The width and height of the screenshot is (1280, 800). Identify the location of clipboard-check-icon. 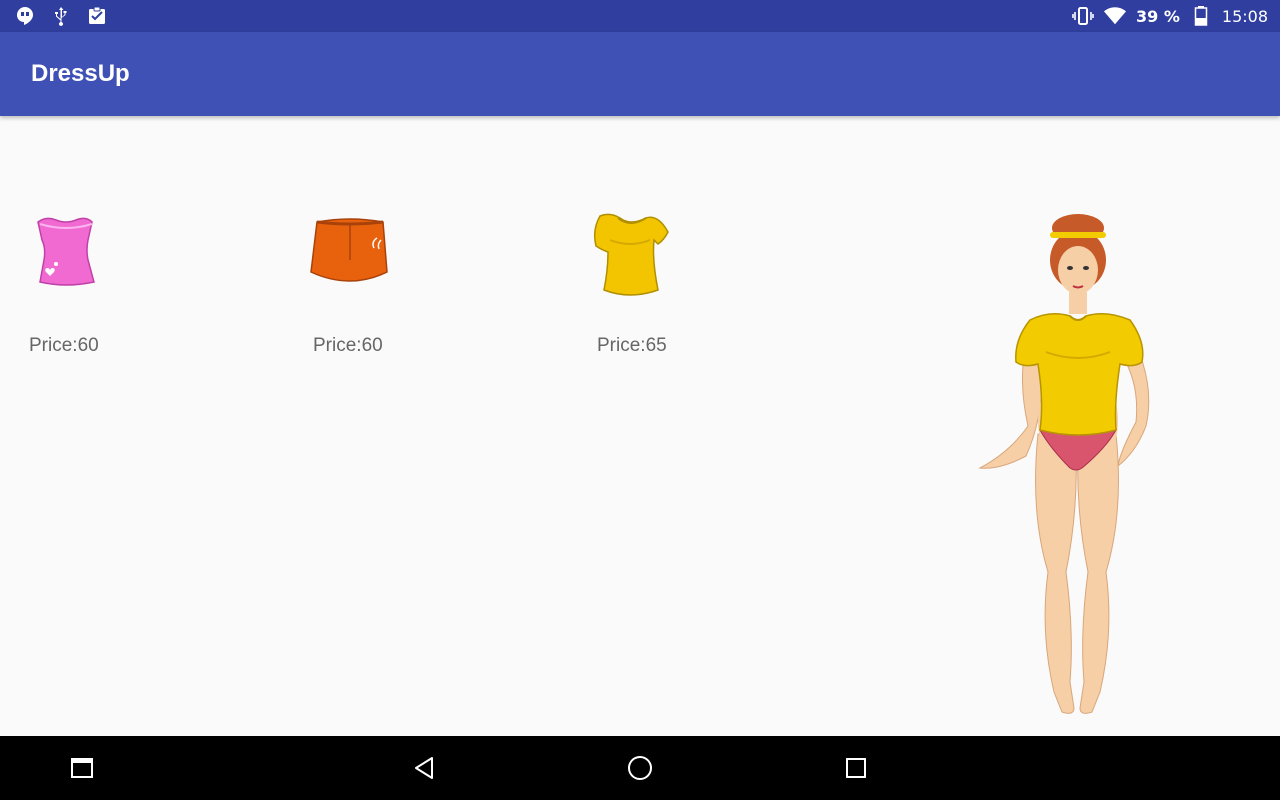
(97, 16).